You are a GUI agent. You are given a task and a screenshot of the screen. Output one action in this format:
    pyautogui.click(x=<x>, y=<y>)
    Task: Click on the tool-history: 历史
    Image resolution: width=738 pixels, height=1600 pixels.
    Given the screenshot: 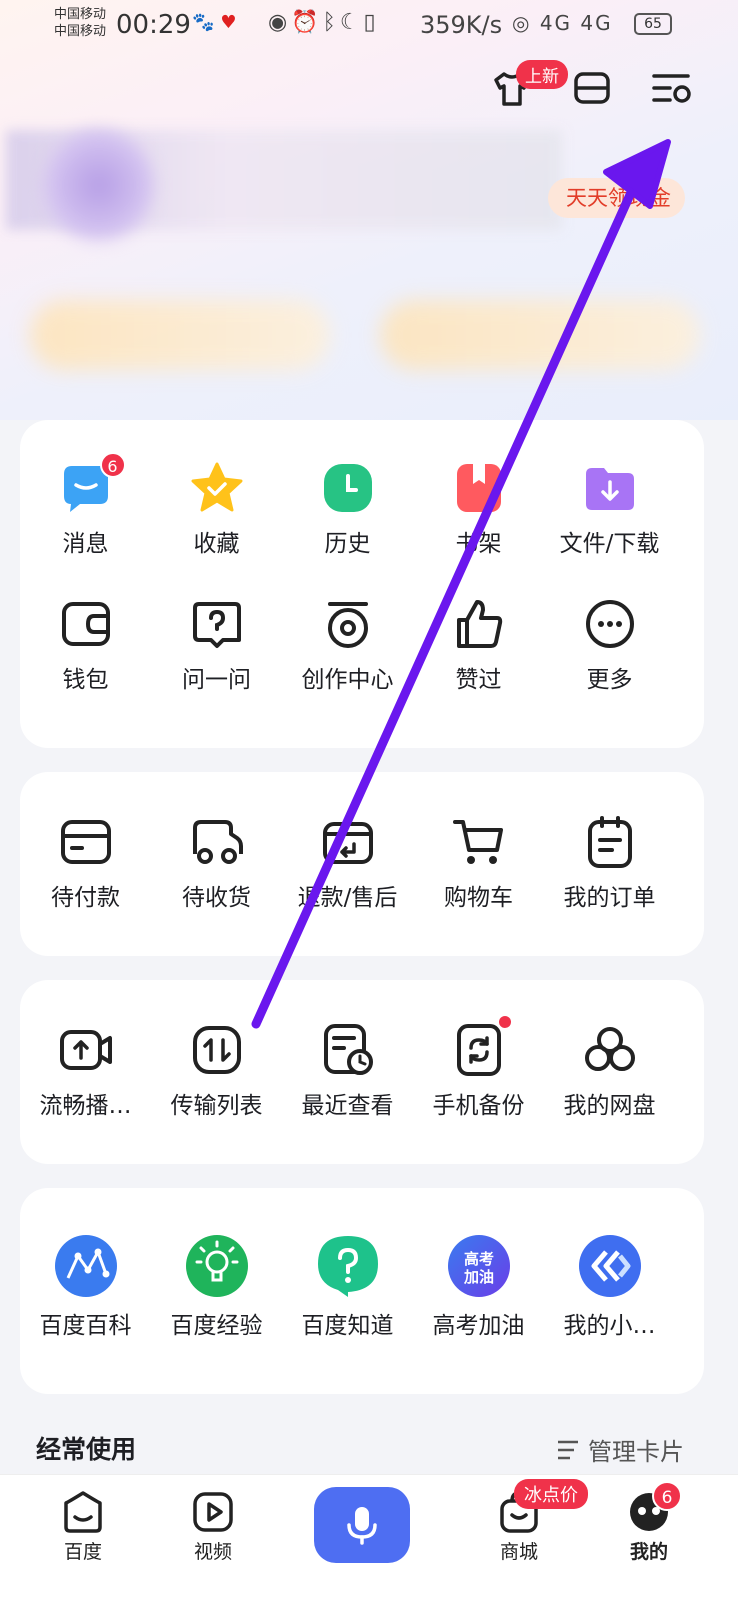 What is the action you would take?
    pyautogui.click(x=347, y=509)
    